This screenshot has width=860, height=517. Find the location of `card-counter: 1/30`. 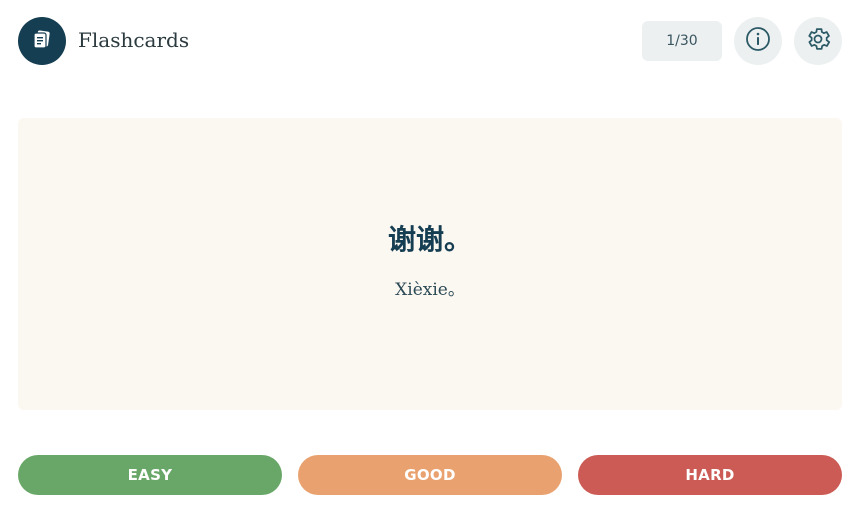

card-counter: 1/30 is located at coordinates (682, 41).